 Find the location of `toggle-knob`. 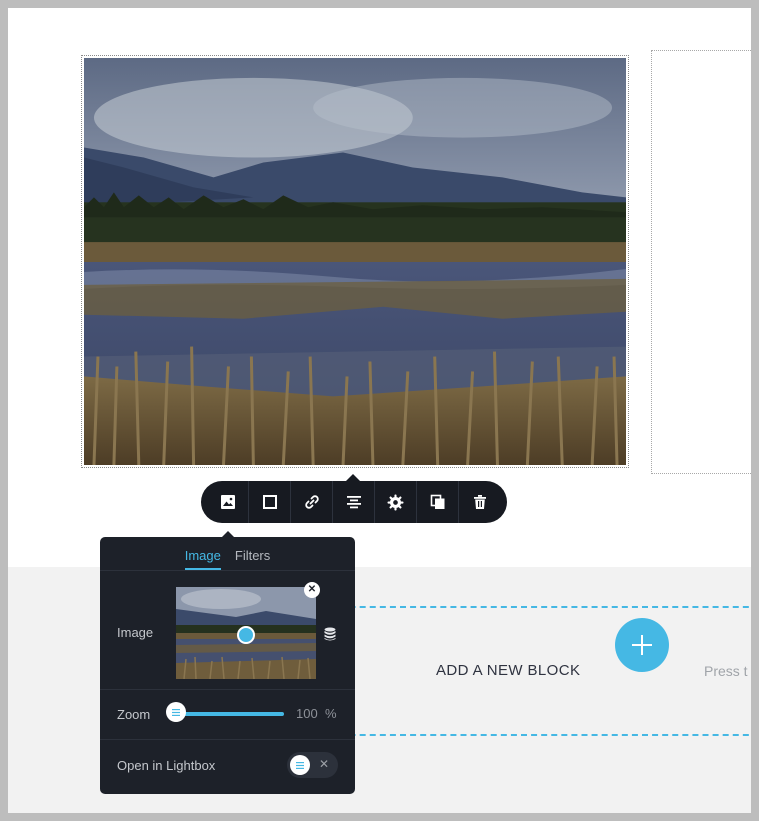

toggle-knob is located at coordinates (300, 765).